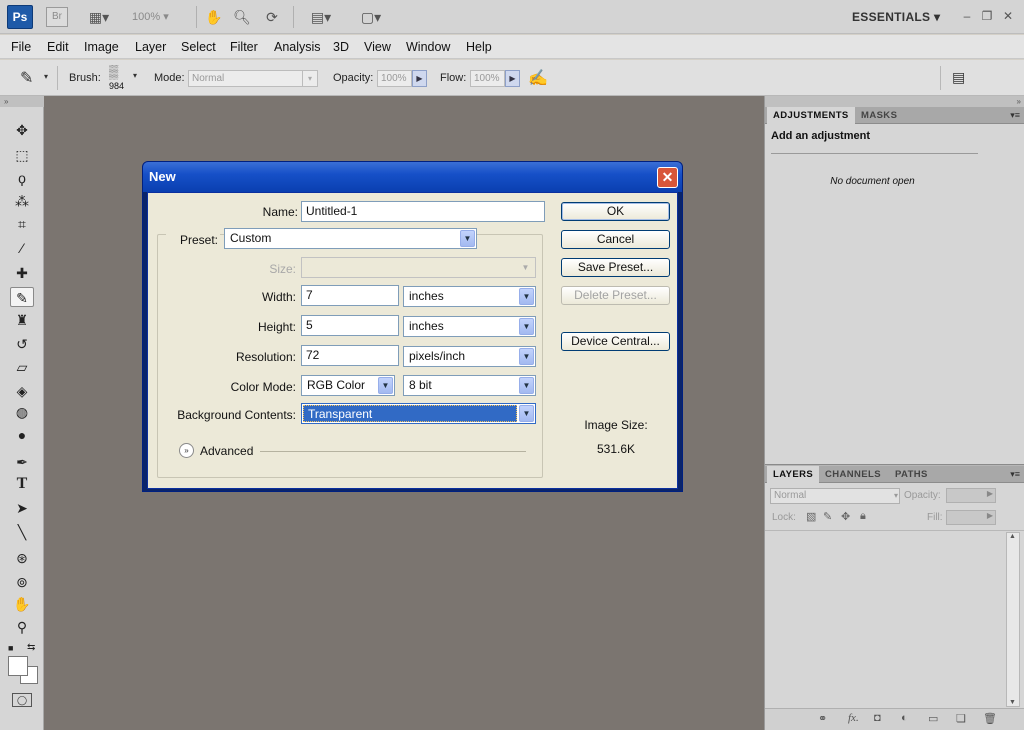 This screenshot has height=730, width=1024. Describe the element at coordinates (835, 496) in the screenshot. I see `blend-mode-select: Normal ▾` at that location.